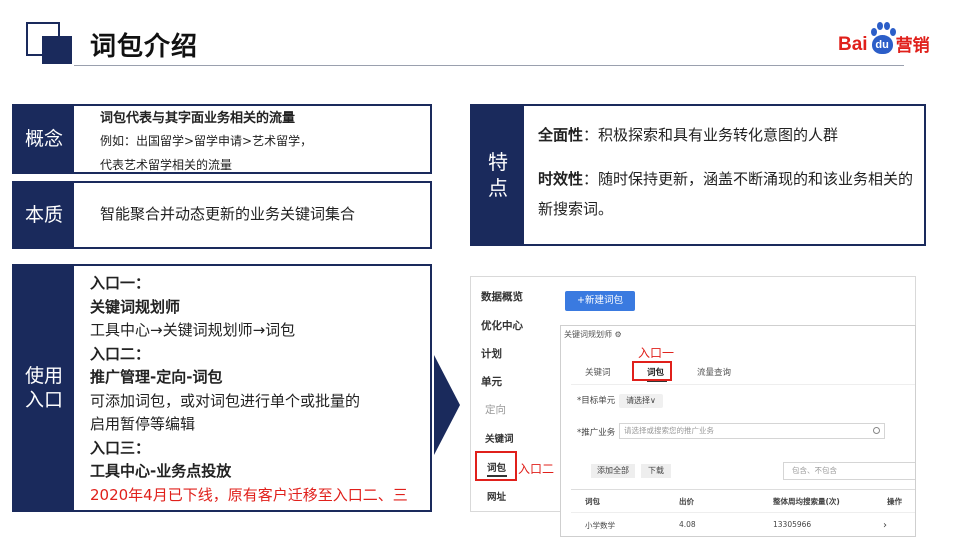 The image size is (960, 540). Describe the element at coordinates (593, 334) in the screenshot. I see `planner-title: 关键词规划师 ⚙` at that location.